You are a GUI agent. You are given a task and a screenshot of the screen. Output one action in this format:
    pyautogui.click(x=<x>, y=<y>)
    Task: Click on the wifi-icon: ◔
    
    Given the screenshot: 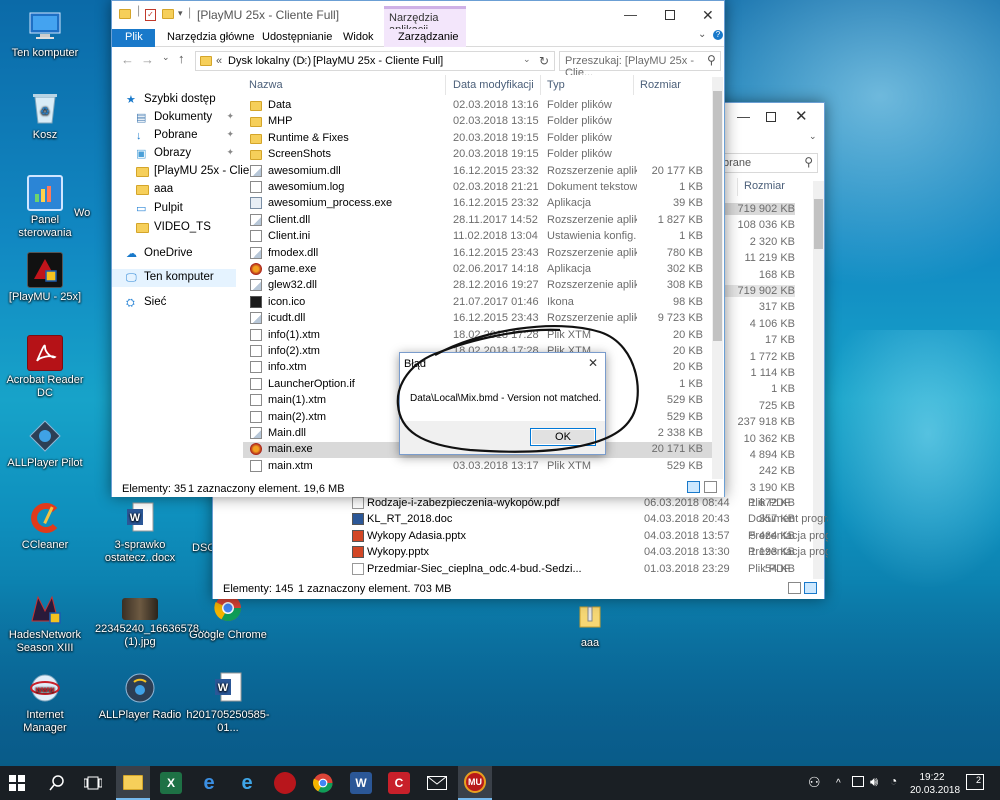 What is the action you would take?
    pyautogui.click(x=893, y=781)
    